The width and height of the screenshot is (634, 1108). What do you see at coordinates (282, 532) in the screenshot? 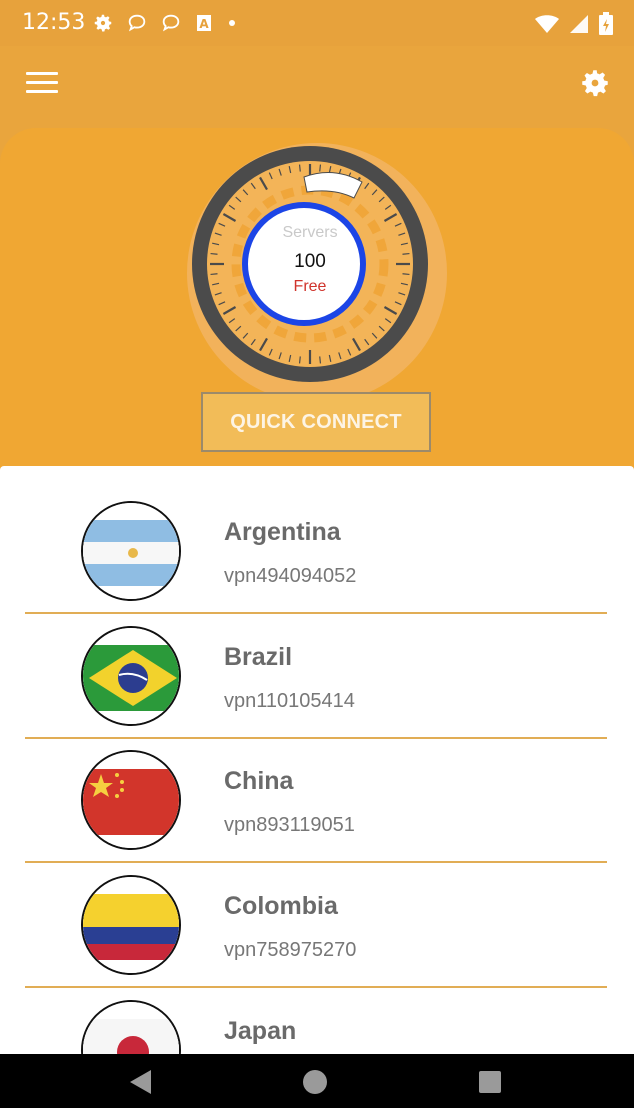
I see `country-name: Argentina` at bounding box center [282, 532].